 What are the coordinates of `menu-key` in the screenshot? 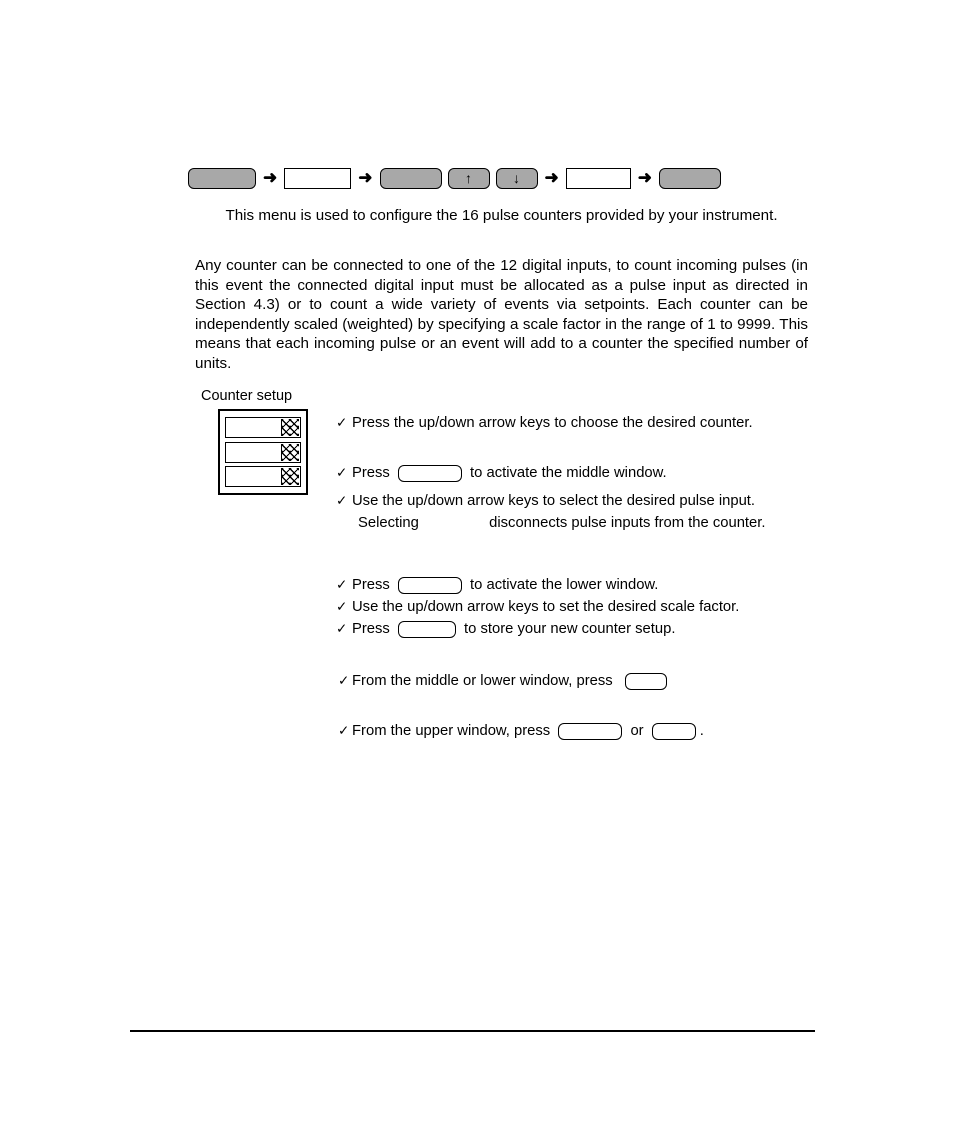 It's located at (222, 178).